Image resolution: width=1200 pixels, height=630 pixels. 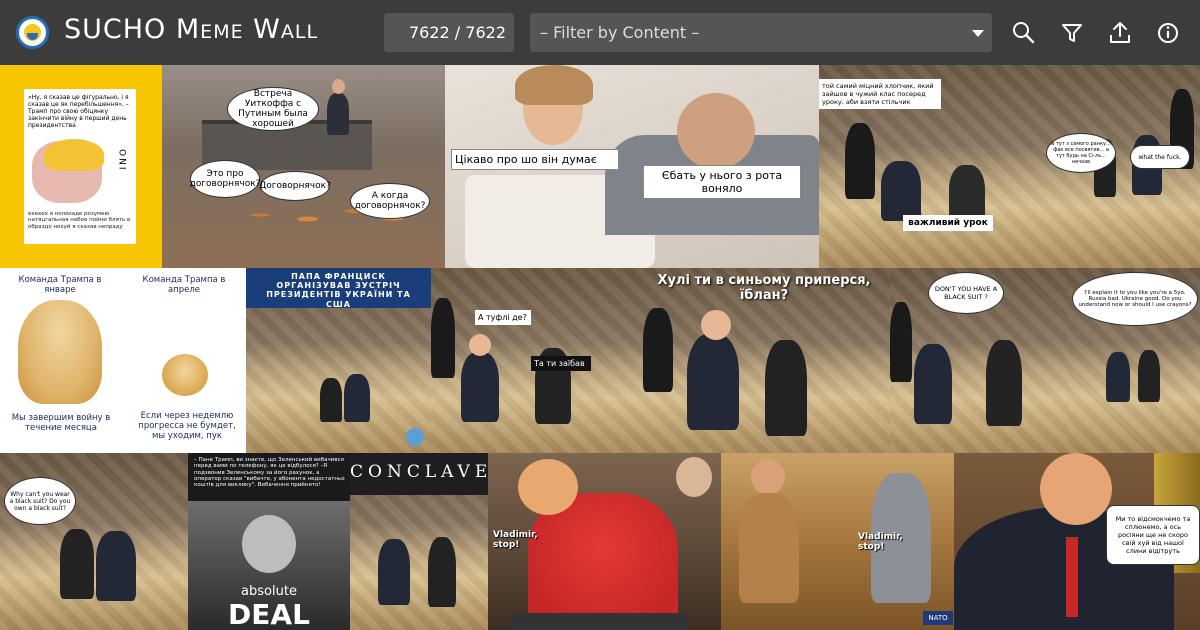 I want to click on meme-caption: Єбать у нього з рота воняло, so click(x=722, y=182).